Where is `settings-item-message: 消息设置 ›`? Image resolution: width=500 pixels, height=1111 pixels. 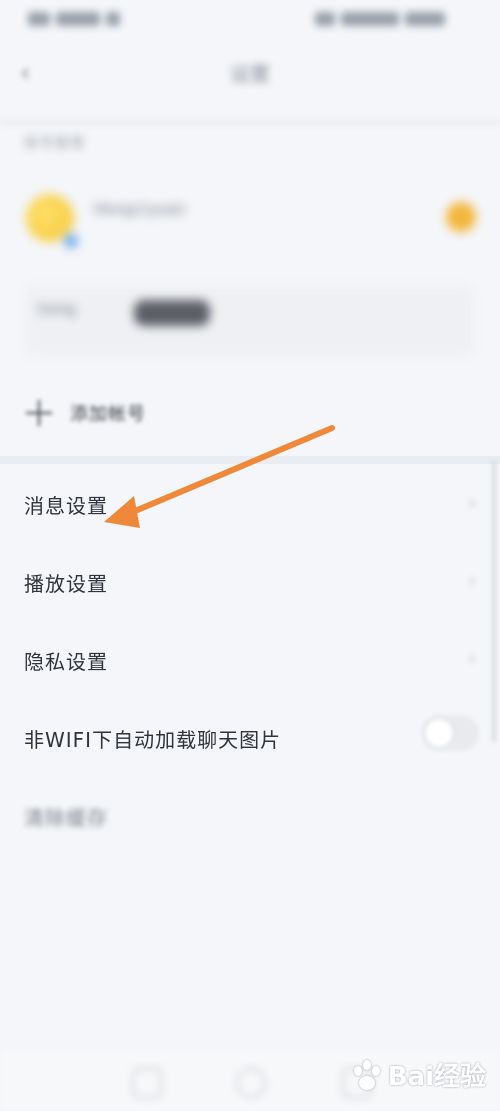 settings-item-message: 消息设置 › is located at coordinates (250, 503).